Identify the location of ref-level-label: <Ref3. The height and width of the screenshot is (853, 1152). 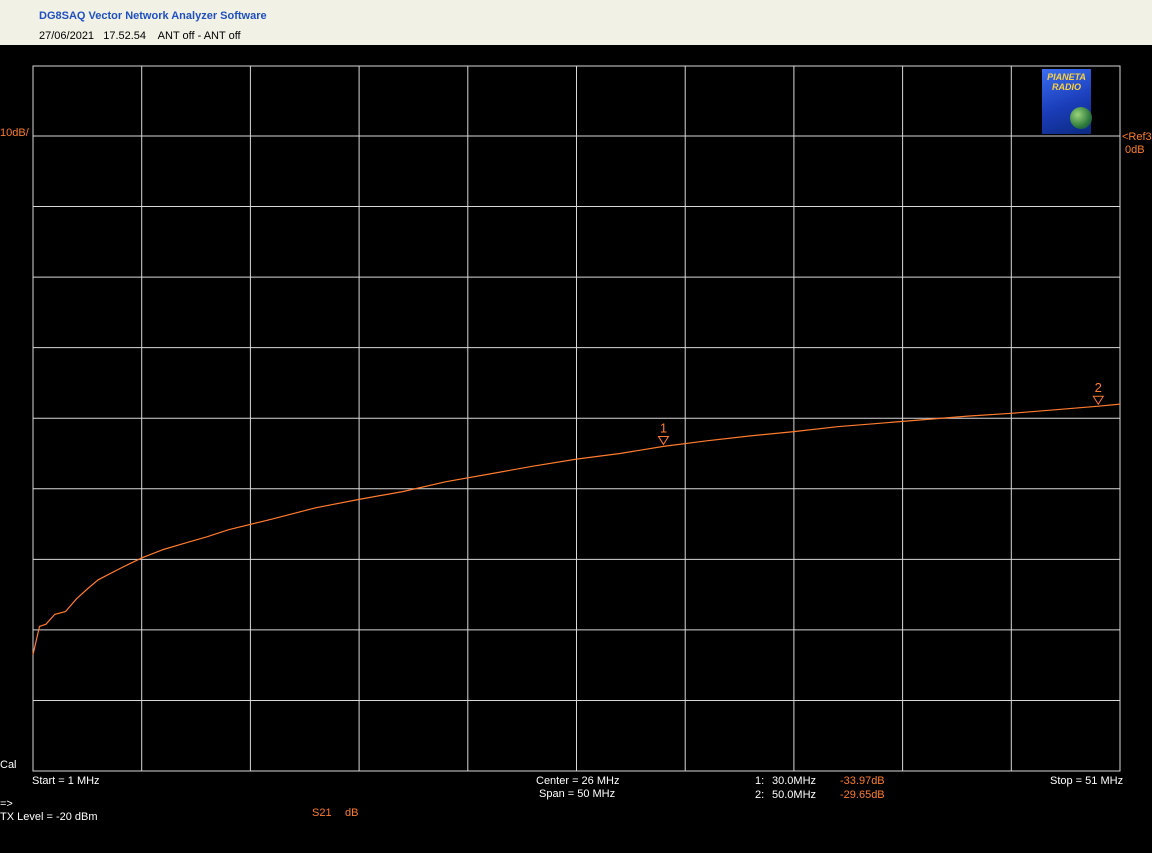
(1137, 137).